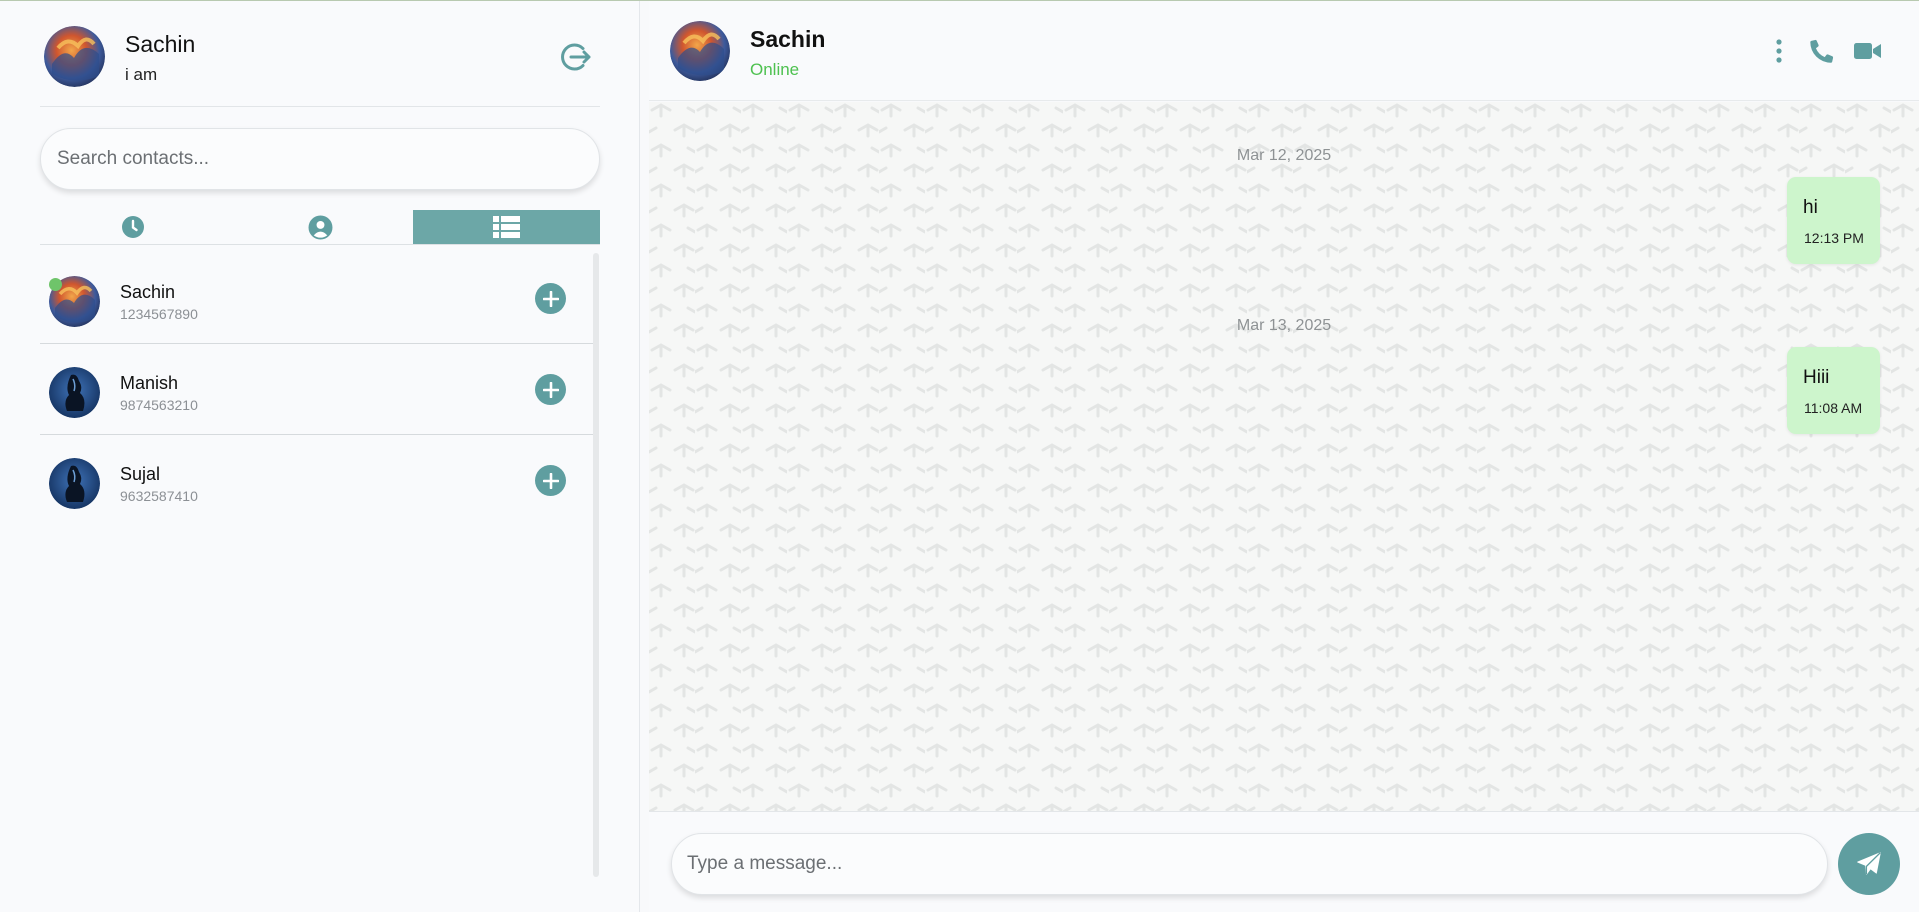 The height and width of the screenshot is (912, 1919). Describe the element at coordinates (1833, 390) in the screenshot. I see `outgoing-message: Hiii 11:08 AM` at that location.